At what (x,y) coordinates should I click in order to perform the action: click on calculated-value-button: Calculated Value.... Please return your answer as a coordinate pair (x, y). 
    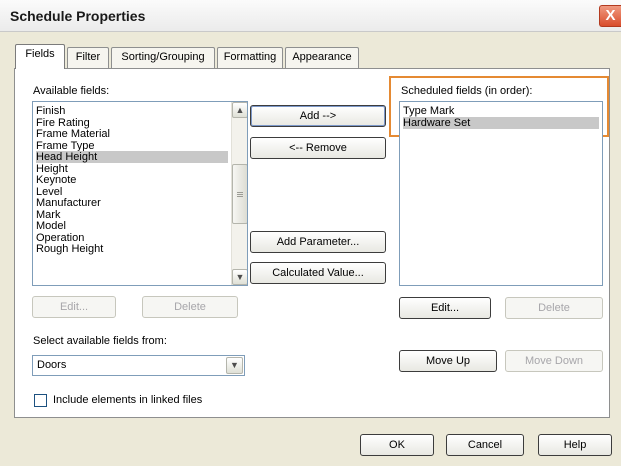
    Looking at the image, I should click on (318, 273).